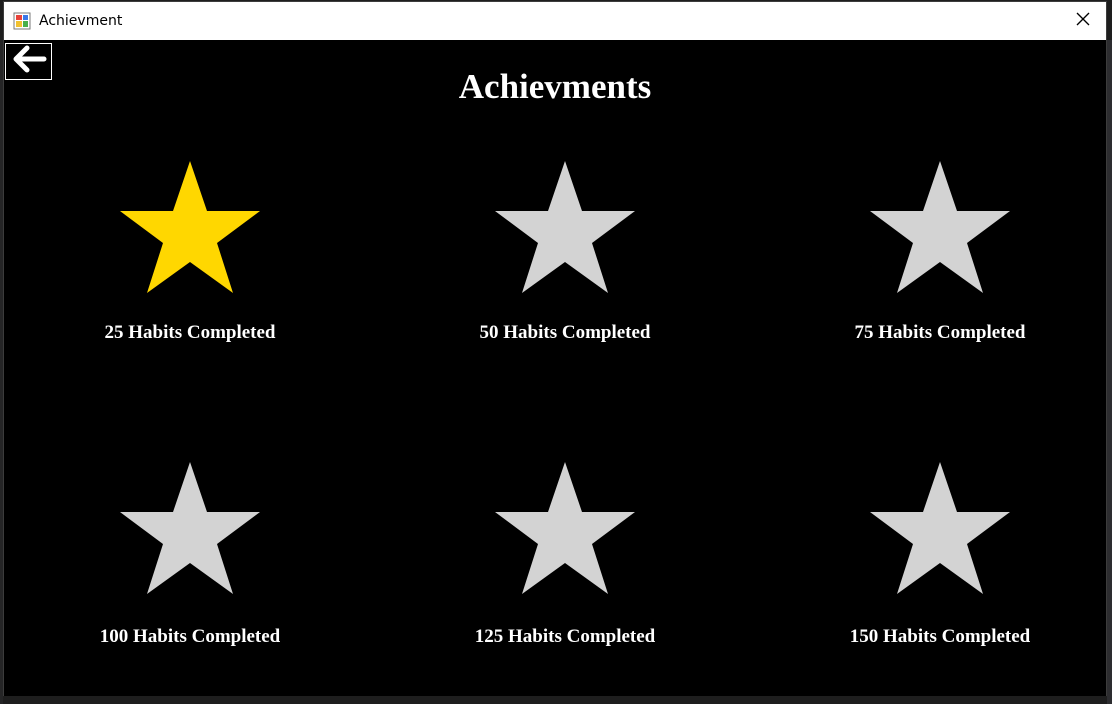  I want to click on achievement-tile: 125 Habits Completed, so click(565, 567).